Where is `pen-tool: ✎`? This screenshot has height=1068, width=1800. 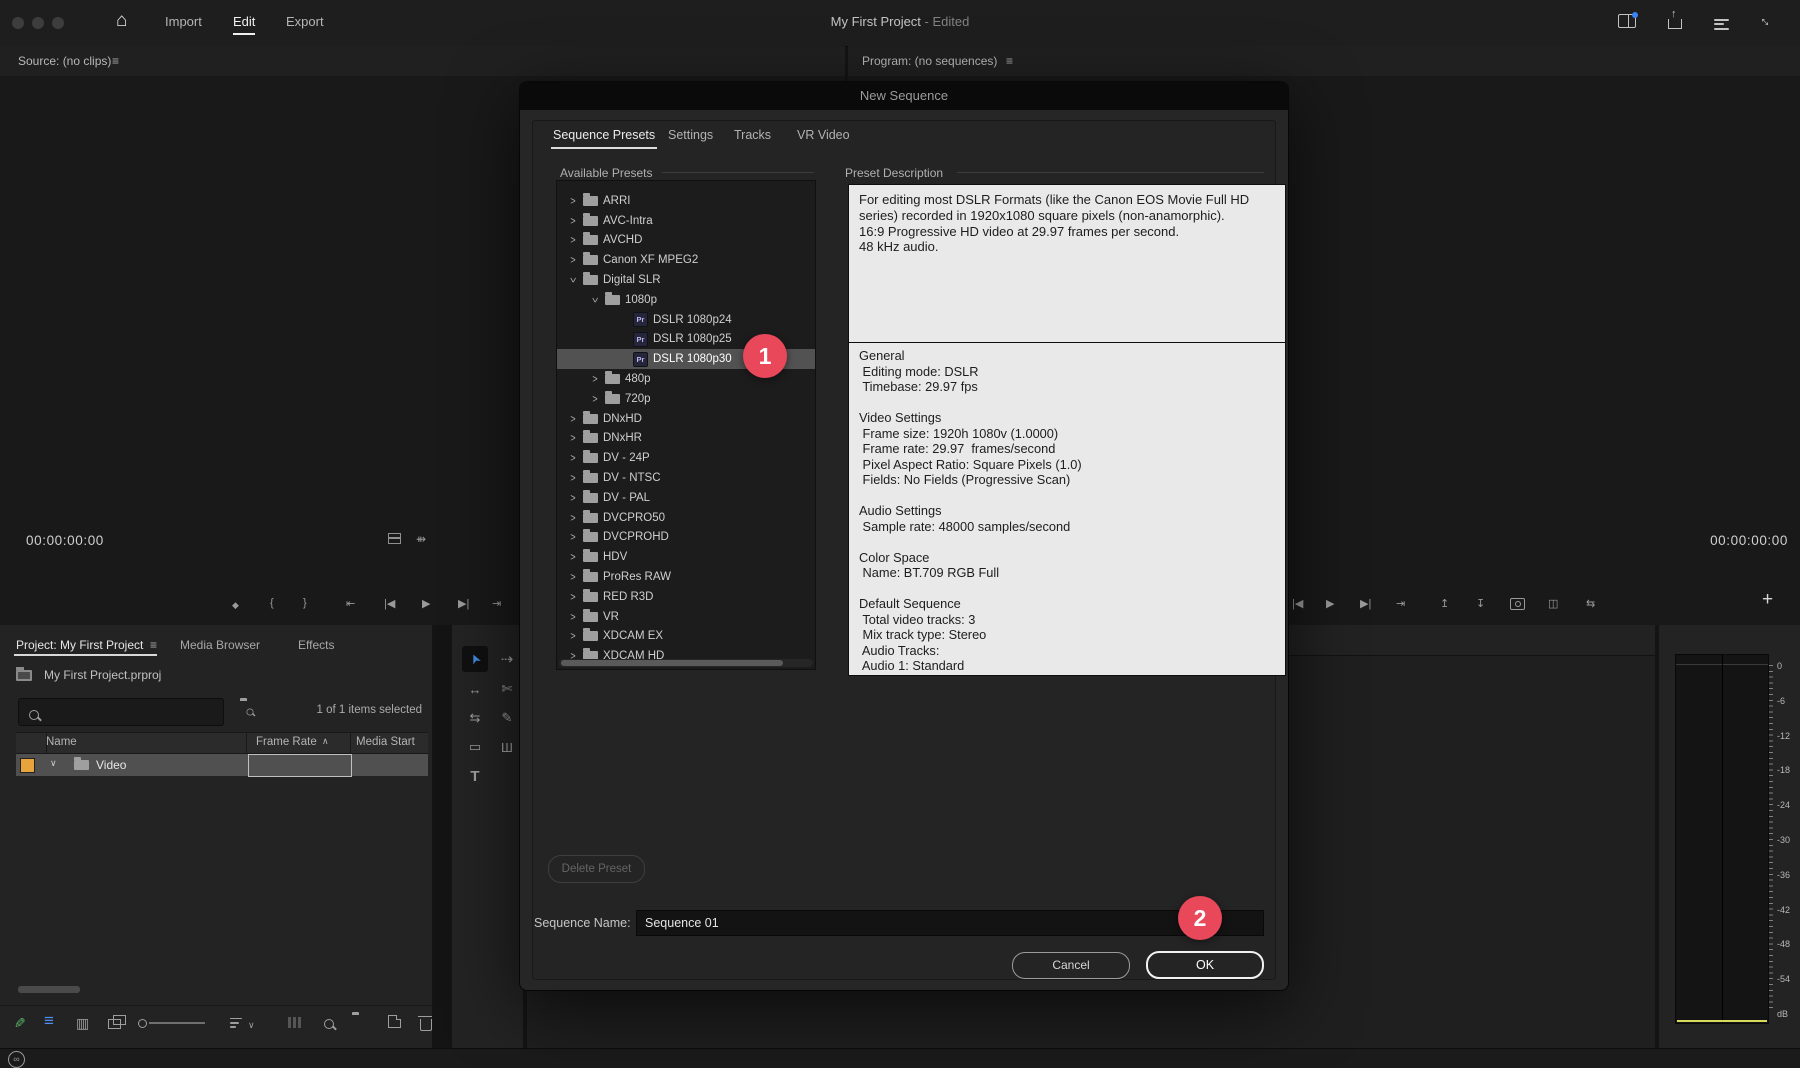 pen-tool: ✎ is located at coordinates (507, 718).